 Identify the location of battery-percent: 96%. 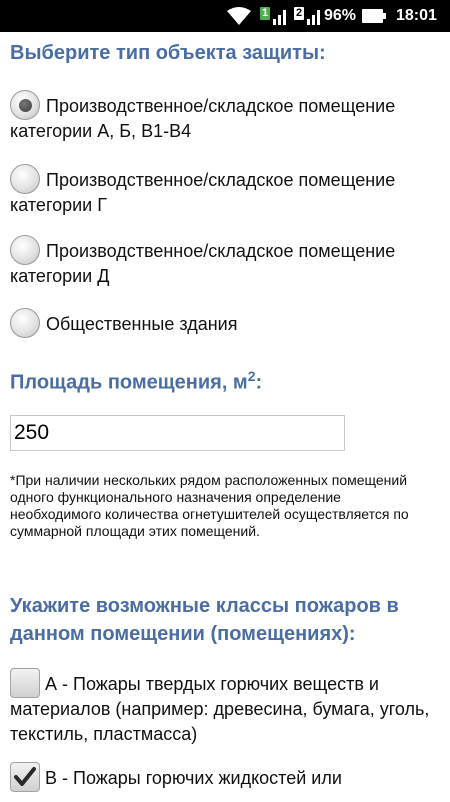
(340, 15).